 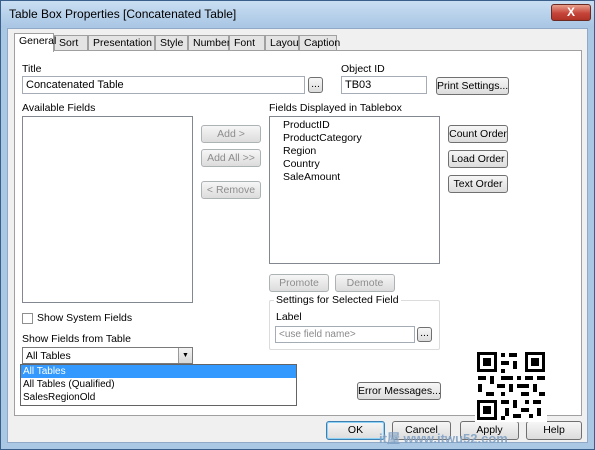 I want to click on show-system-fields-label: Show System Fields, so click(x=85, y=318).